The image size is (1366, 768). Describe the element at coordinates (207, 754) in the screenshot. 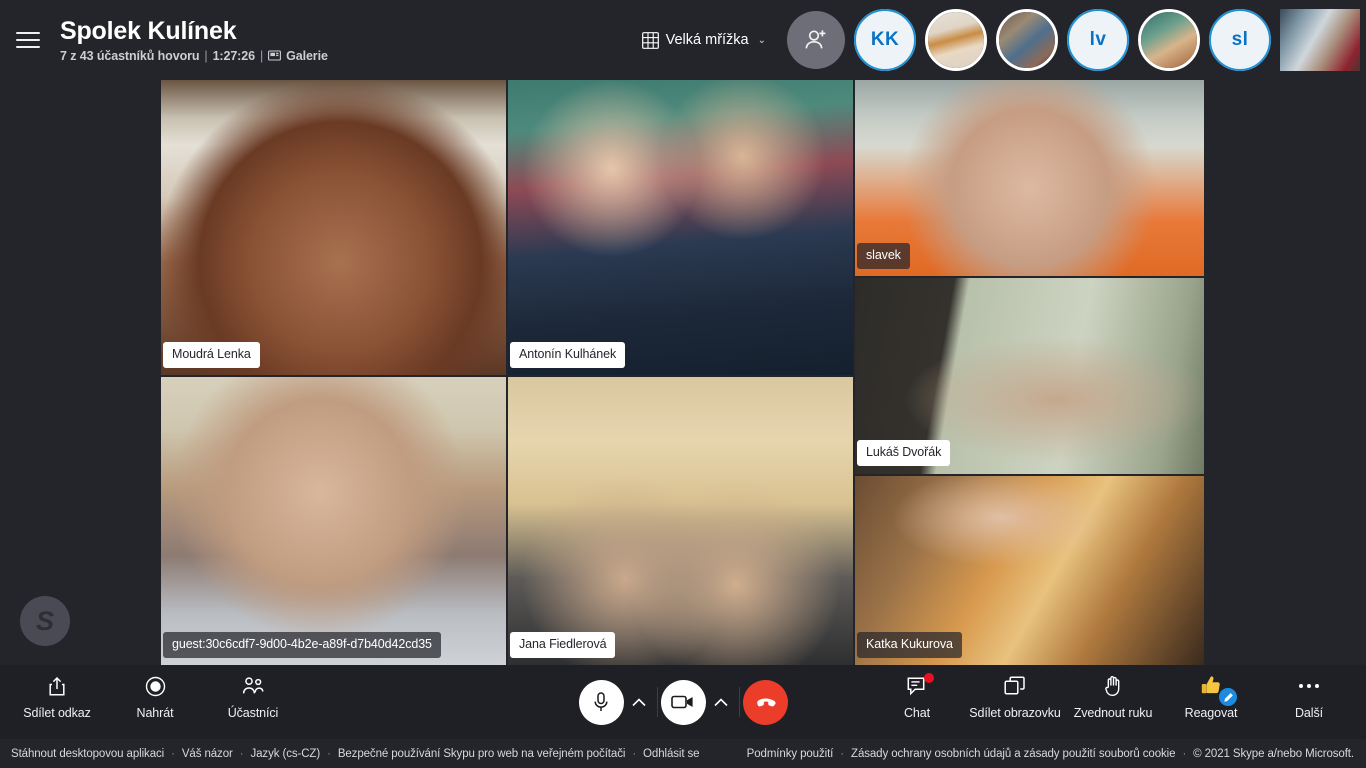

I see `footer-link-feedback: Váš názor` at that location.